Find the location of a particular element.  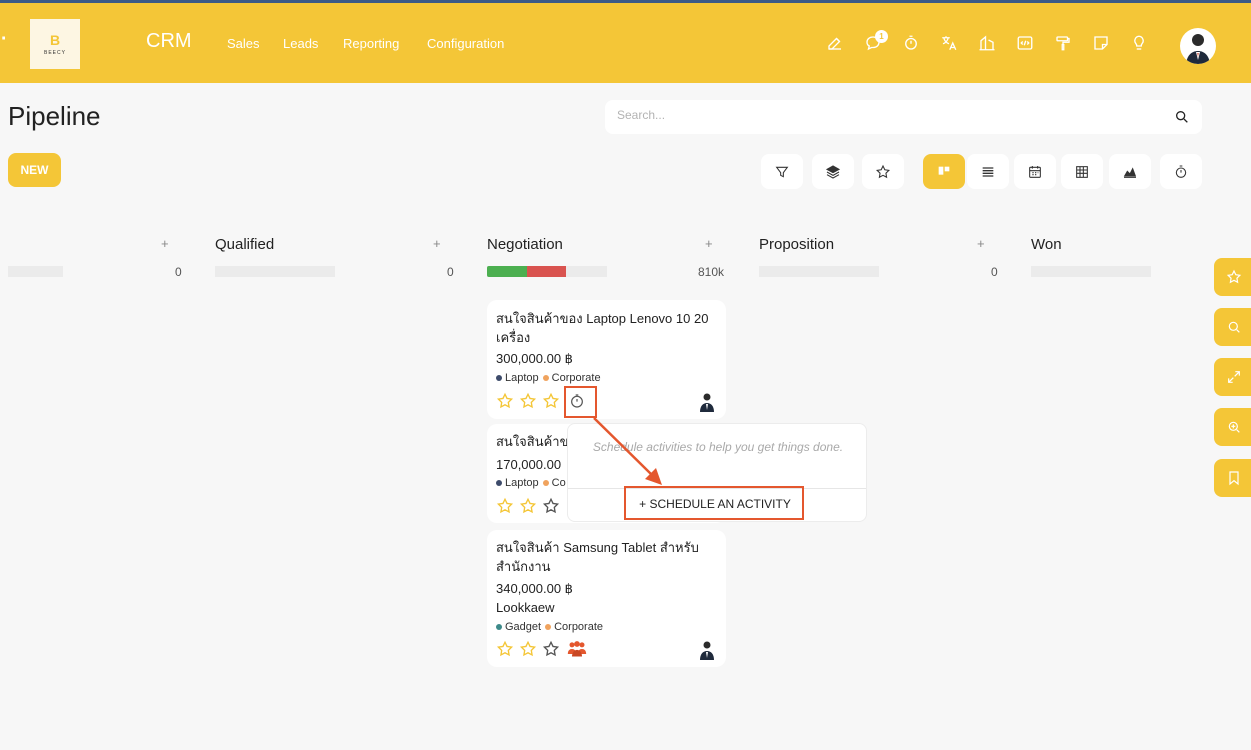

company-logo: B BEECY is located at coordinates (55, 44).